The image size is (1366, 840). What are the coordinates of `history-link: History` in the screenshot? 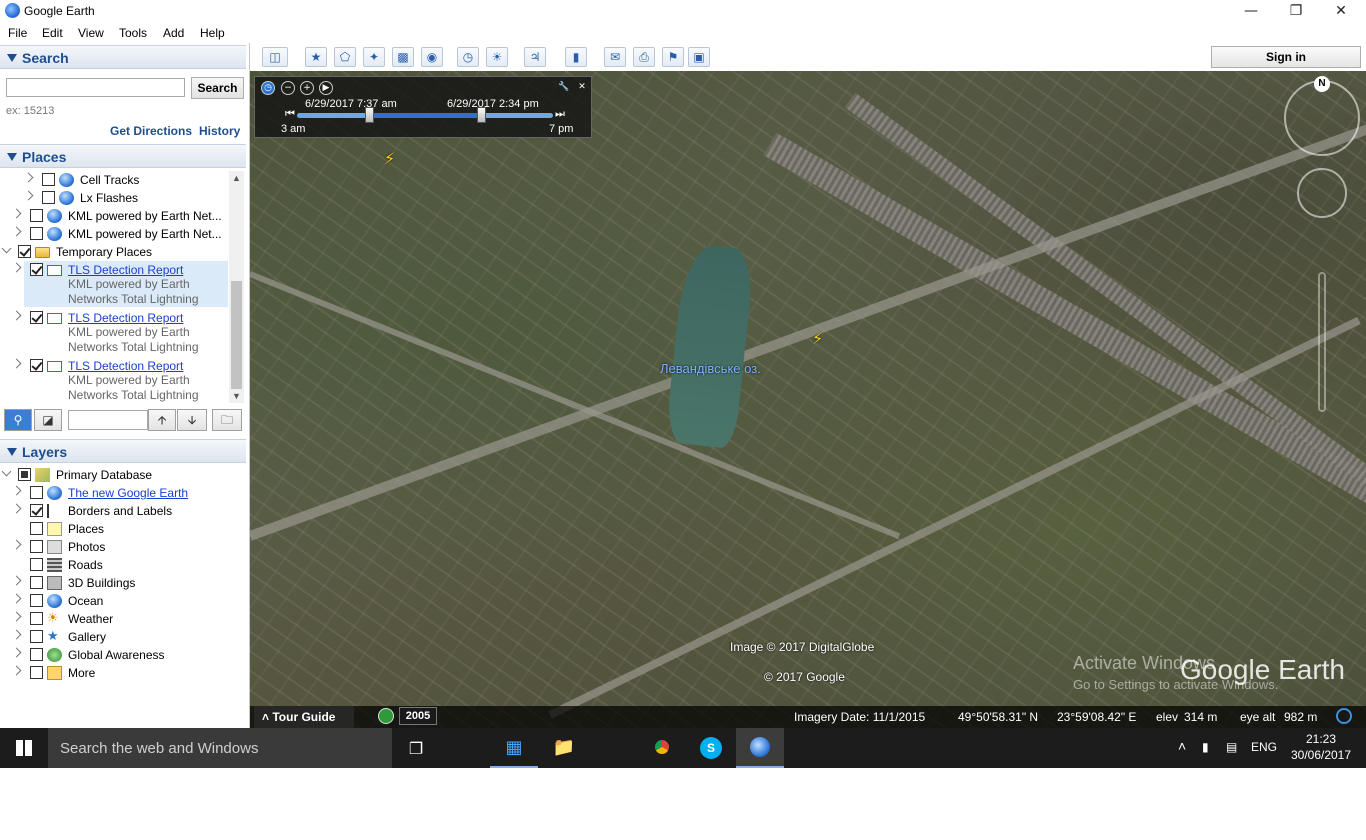 It's located at (219, 131).